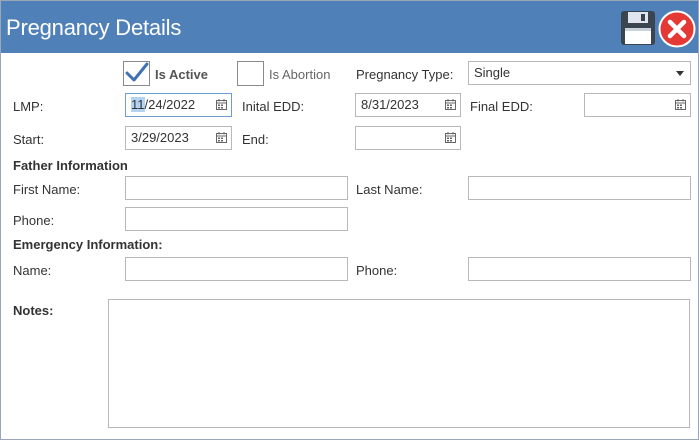  I want to click on lmp-date-text: /24/2022, so click(170, 104).